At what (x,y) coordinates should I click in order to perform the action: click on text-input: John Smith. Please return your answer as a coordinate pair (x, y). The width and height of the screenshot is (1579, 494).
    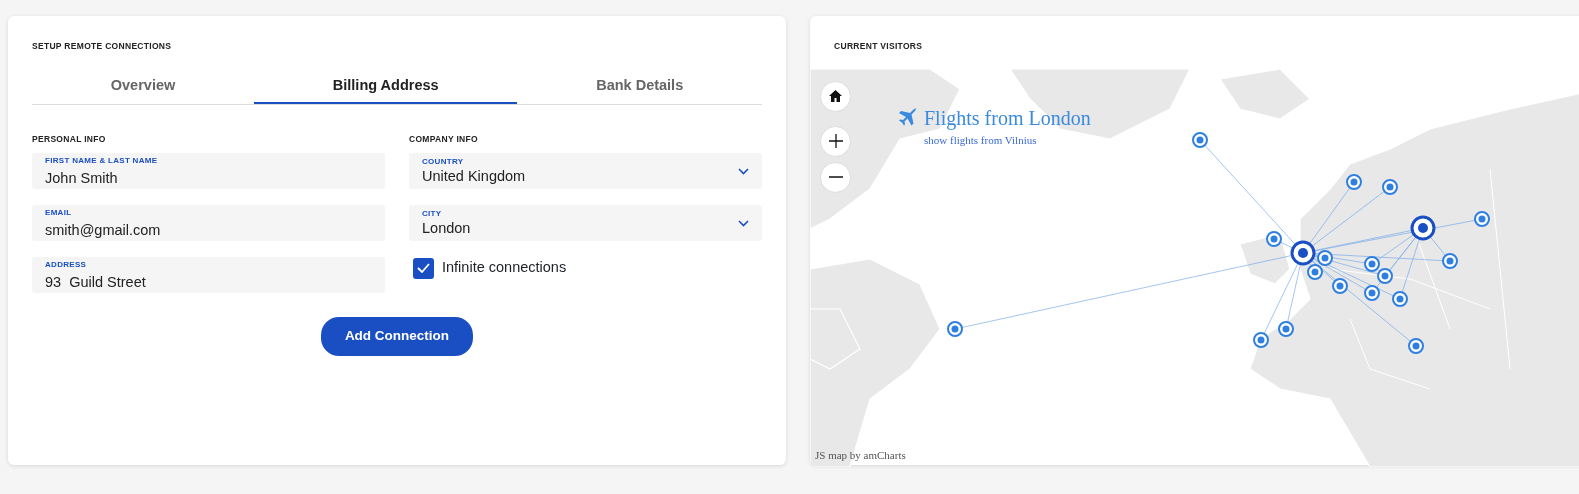
    Looking at the image, I should click on (208, 179).